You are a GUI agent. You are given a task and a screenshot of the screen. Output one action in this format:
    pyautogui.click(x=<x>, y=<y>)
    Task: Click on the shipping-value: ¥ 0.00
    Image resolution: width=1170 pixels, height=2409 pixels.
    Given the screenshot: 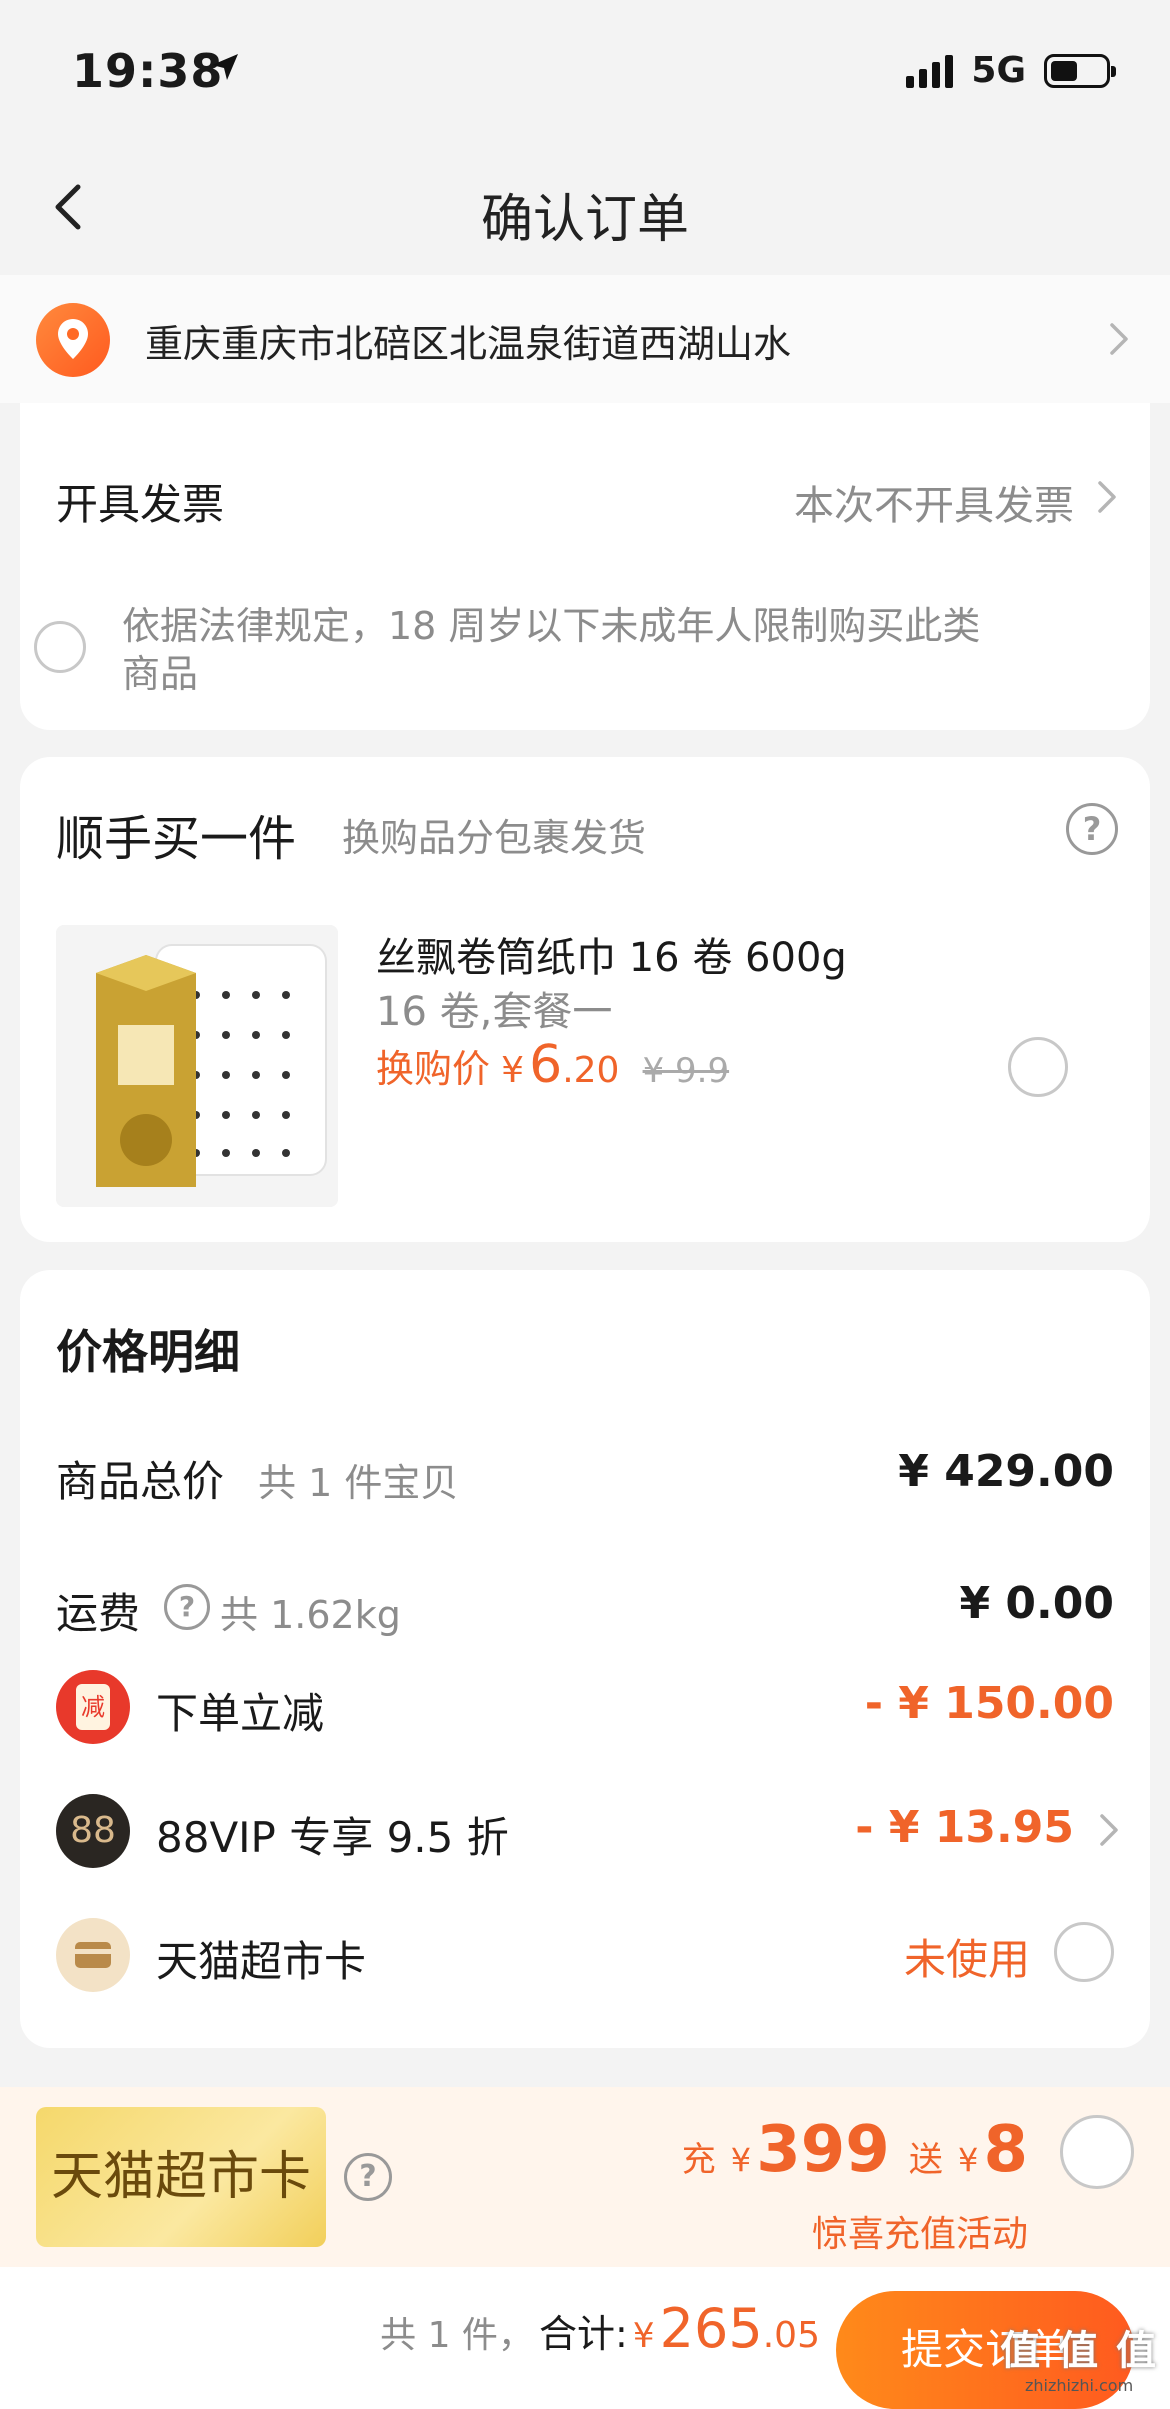 What is the action you would take?
    pyautogui.click(x=1037, y=1603)
    